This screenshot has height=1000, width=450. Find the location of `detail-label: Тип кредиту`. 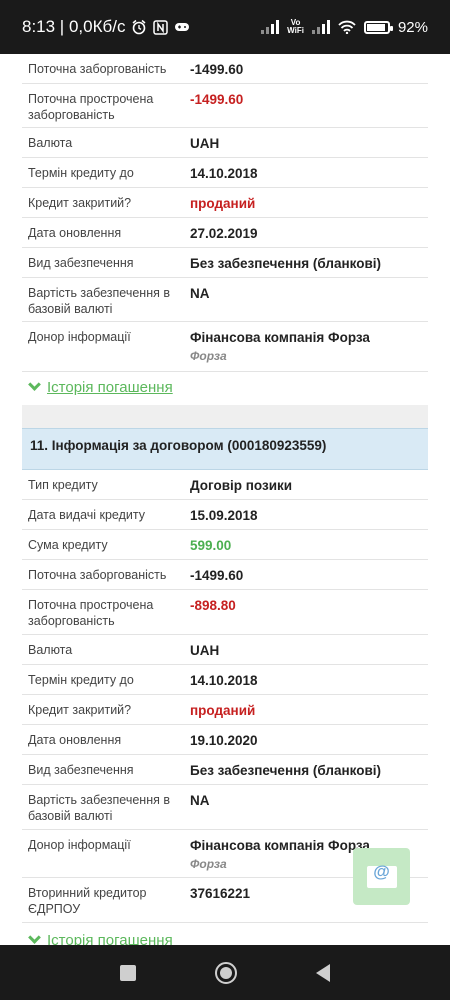

detail-label: Тип кредиту is located at coordinates (63, 485).